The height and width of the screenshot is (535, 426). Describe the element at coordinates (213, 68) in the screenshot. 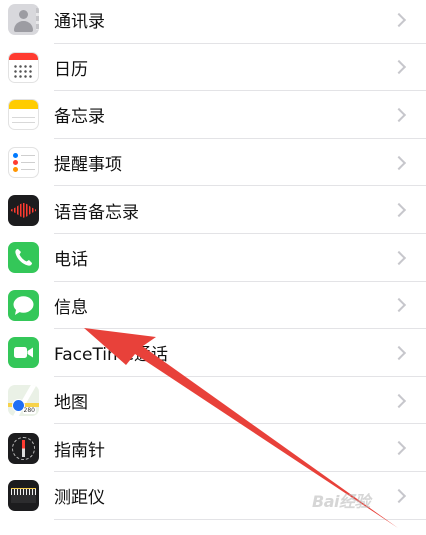

I see `settings-row-calendar: 日历` at that location.